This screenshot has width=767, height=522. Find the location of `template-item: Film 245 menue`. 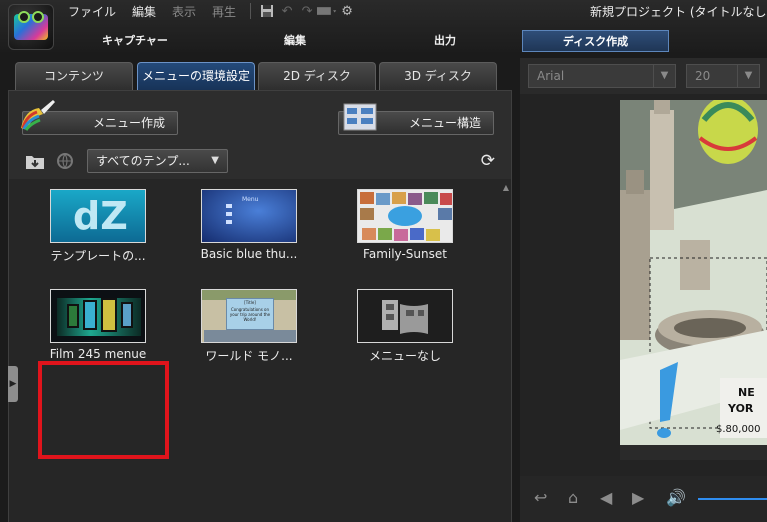

template-item: Film 245 menue is located at coordinates (98, 325).